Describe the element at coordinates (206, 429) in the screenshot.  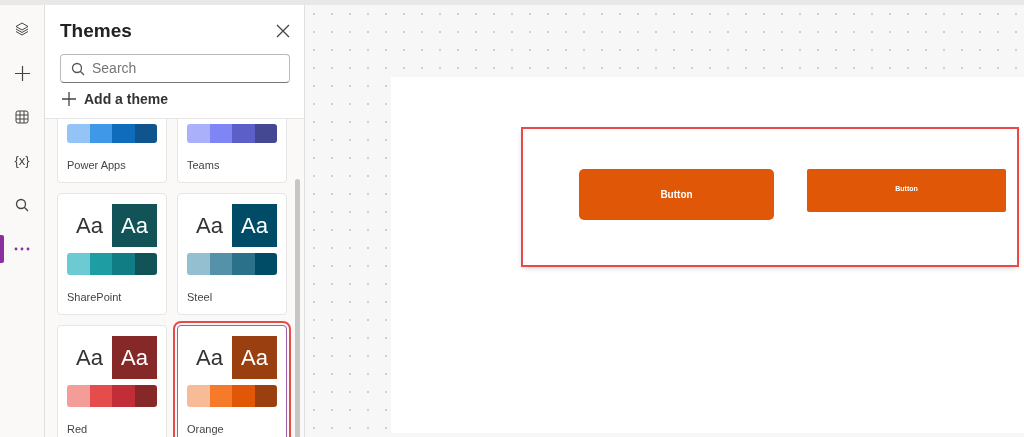
I see `theme-name: Orange` at that location.